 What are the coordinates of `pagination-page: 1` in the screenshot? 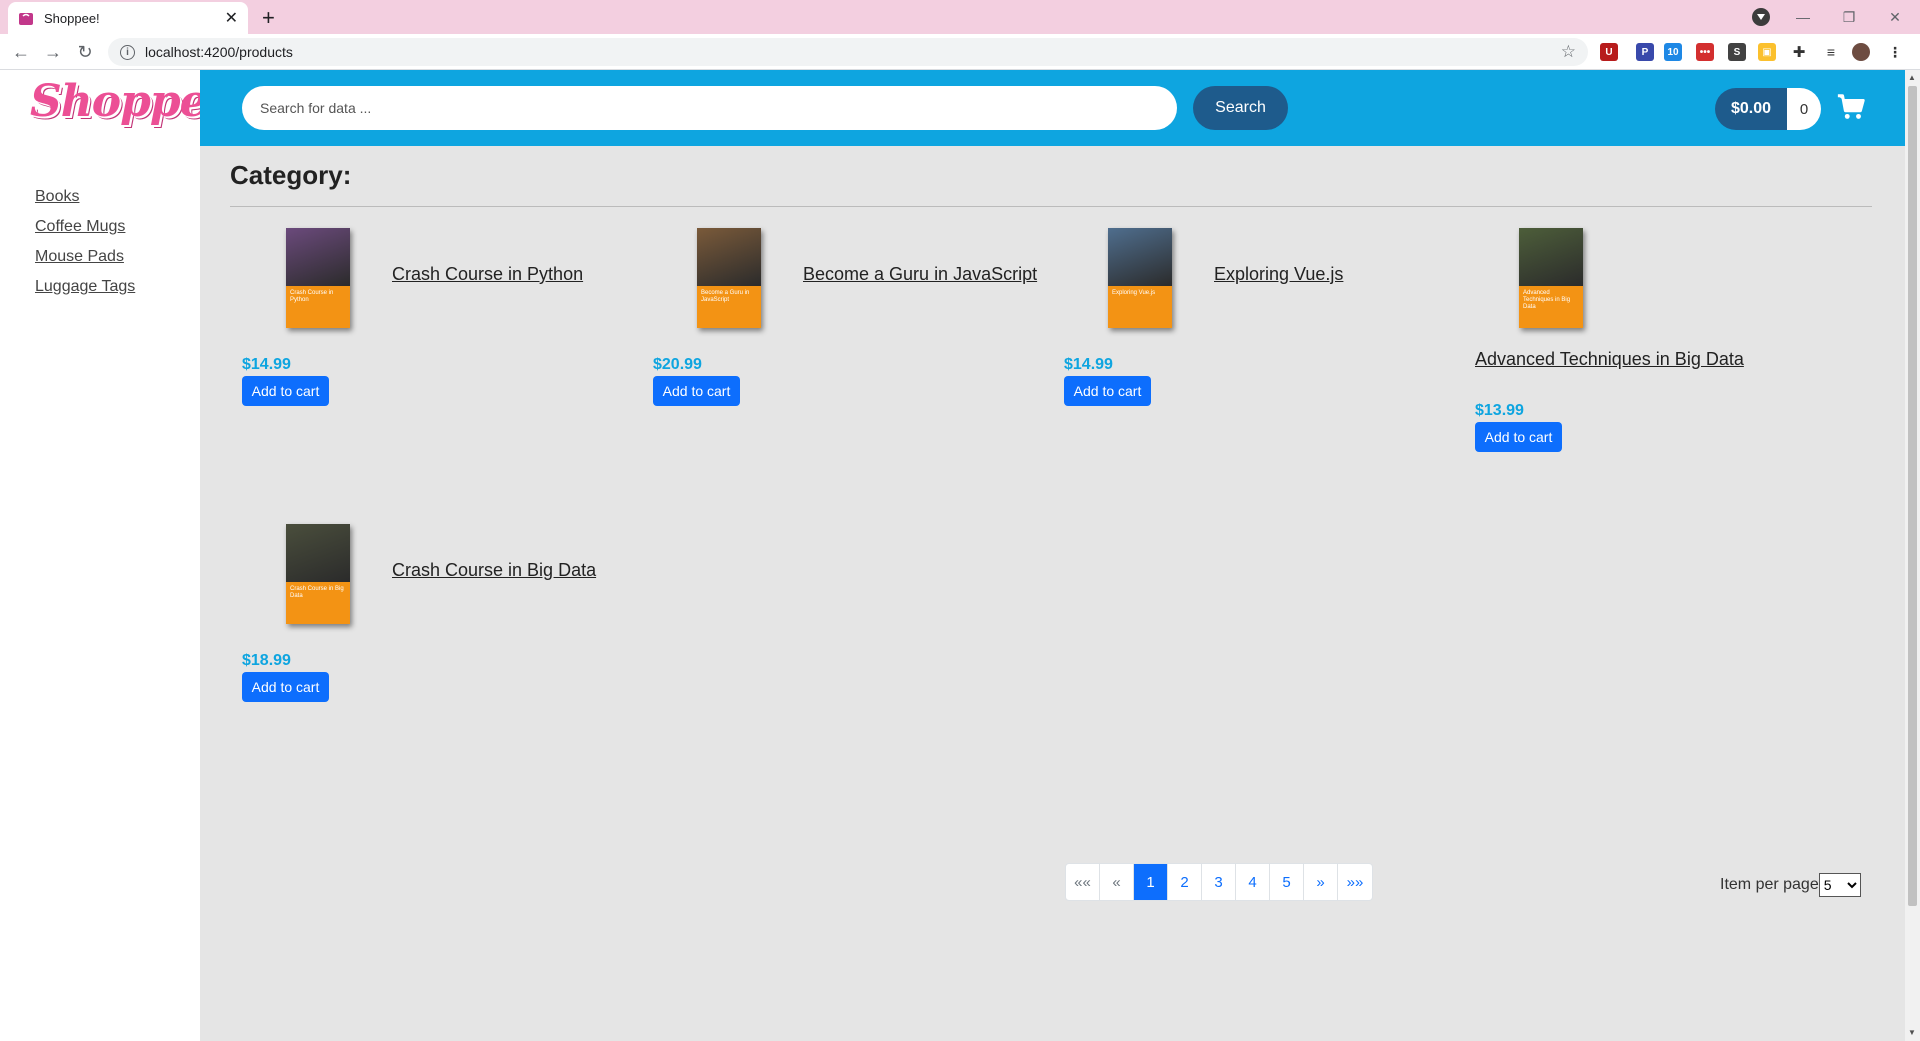 It's located at (1151, 882).